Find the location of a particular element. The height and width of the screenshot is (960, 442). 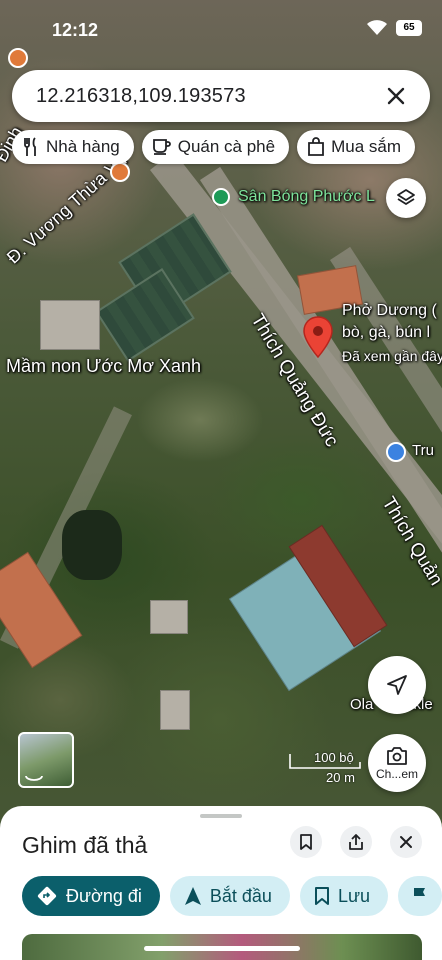

more-action-button is located at coordinates (420, 896).